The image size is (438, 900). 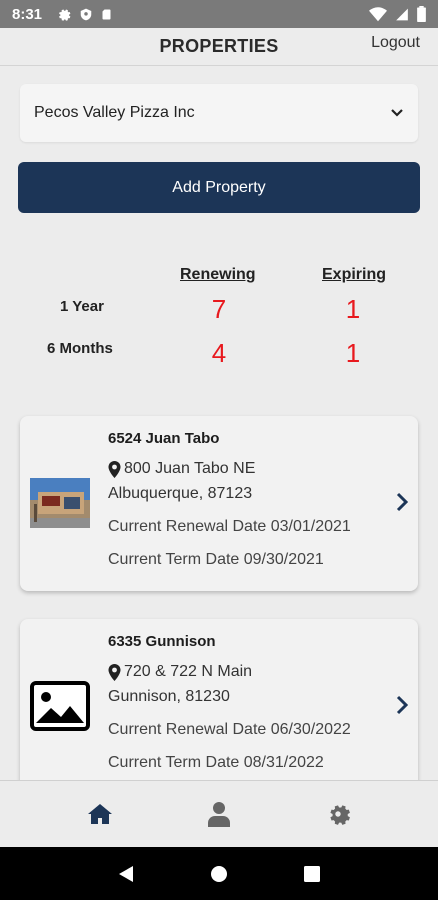 I want to click on home-circle-icon, so click(x=219, y=874).